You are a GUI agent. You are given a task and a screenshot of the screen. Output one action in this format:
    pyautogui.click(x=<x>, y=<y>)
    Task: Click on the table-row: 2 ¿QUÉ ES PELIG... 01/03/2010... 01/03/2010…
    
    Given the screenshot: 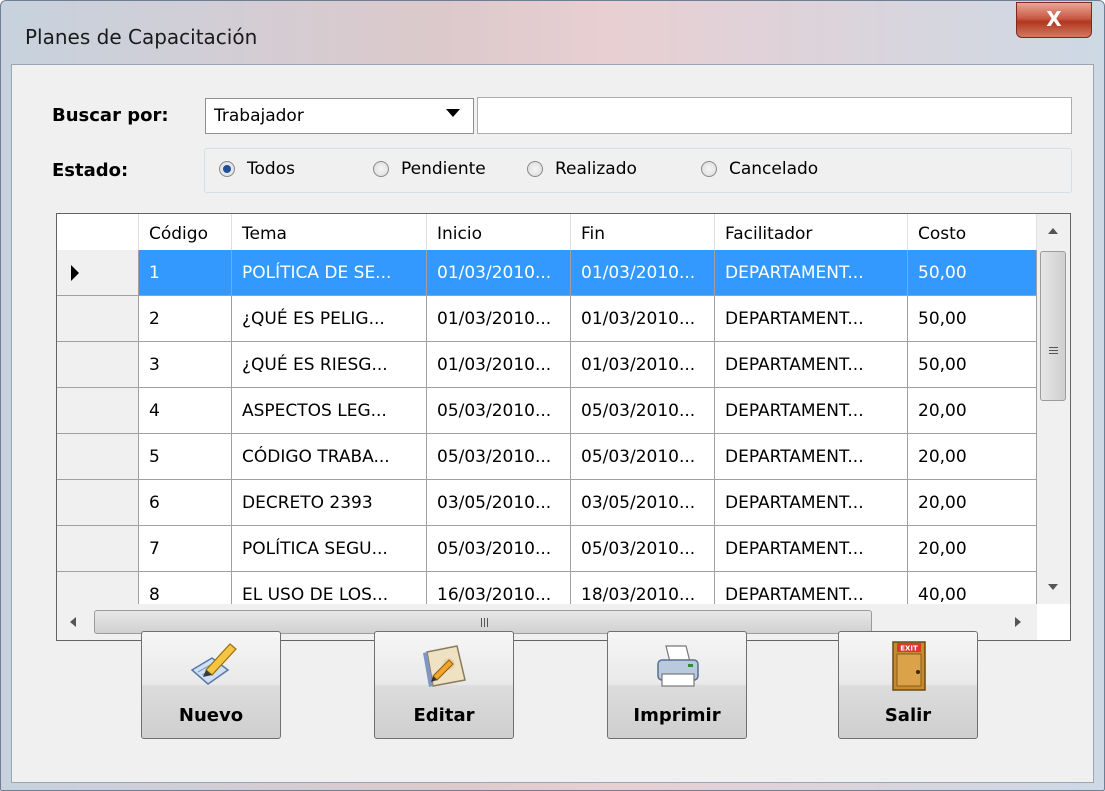 What is the action you would take?
    pyautogui.click(x=547, y=319)
    